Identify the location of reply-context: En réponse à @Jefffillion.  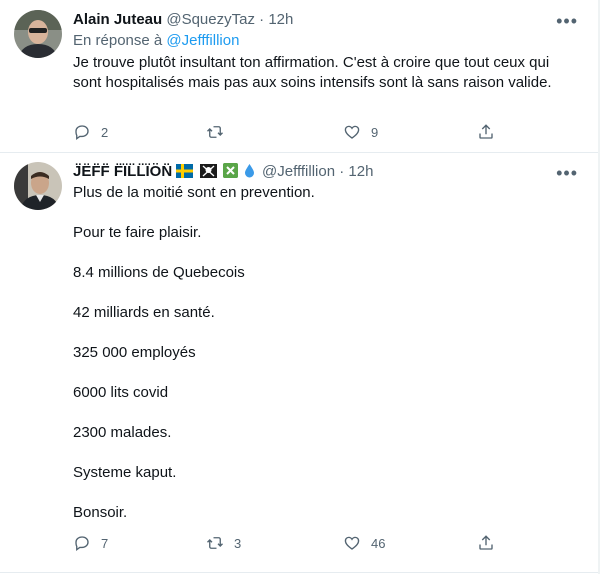
(156, 41).